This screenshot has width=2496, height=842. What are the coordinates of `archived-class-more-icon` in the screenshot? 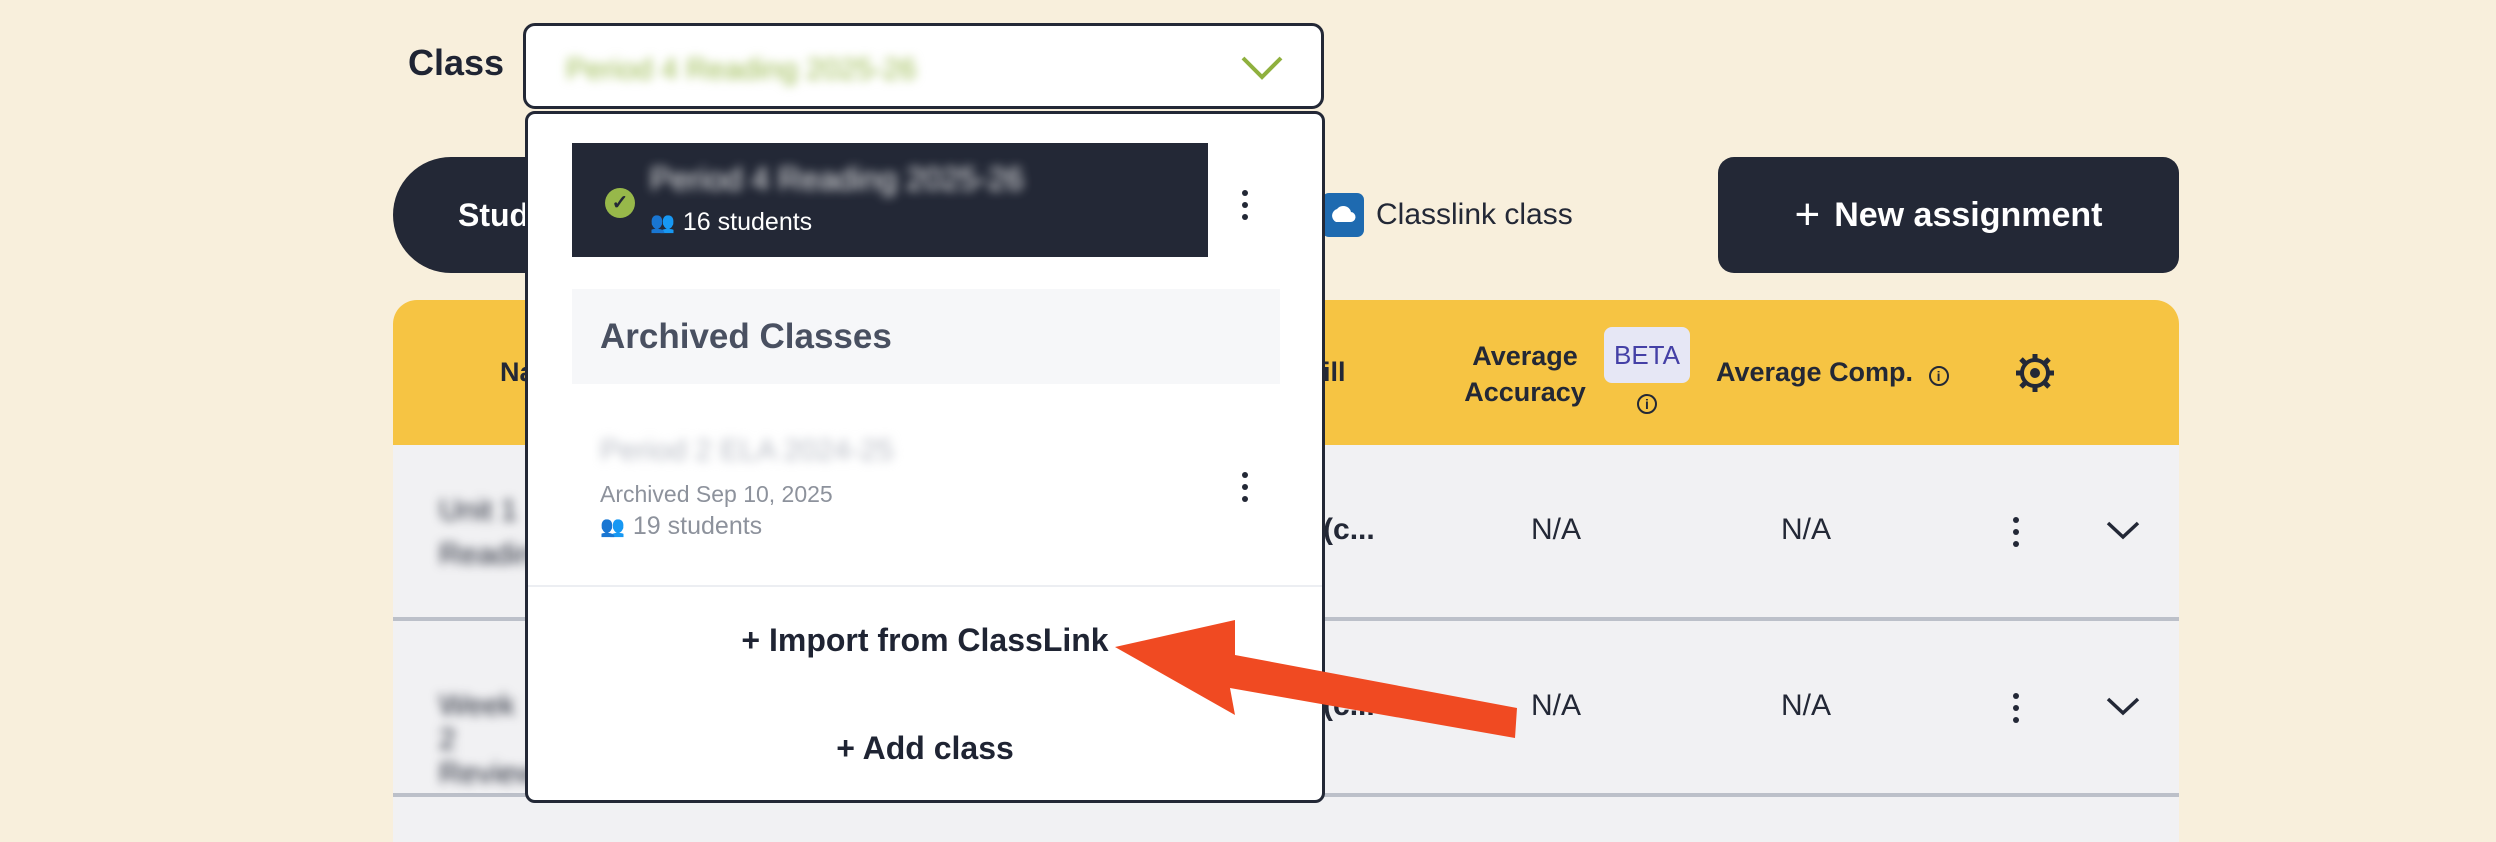 It's located at (1245, 490).